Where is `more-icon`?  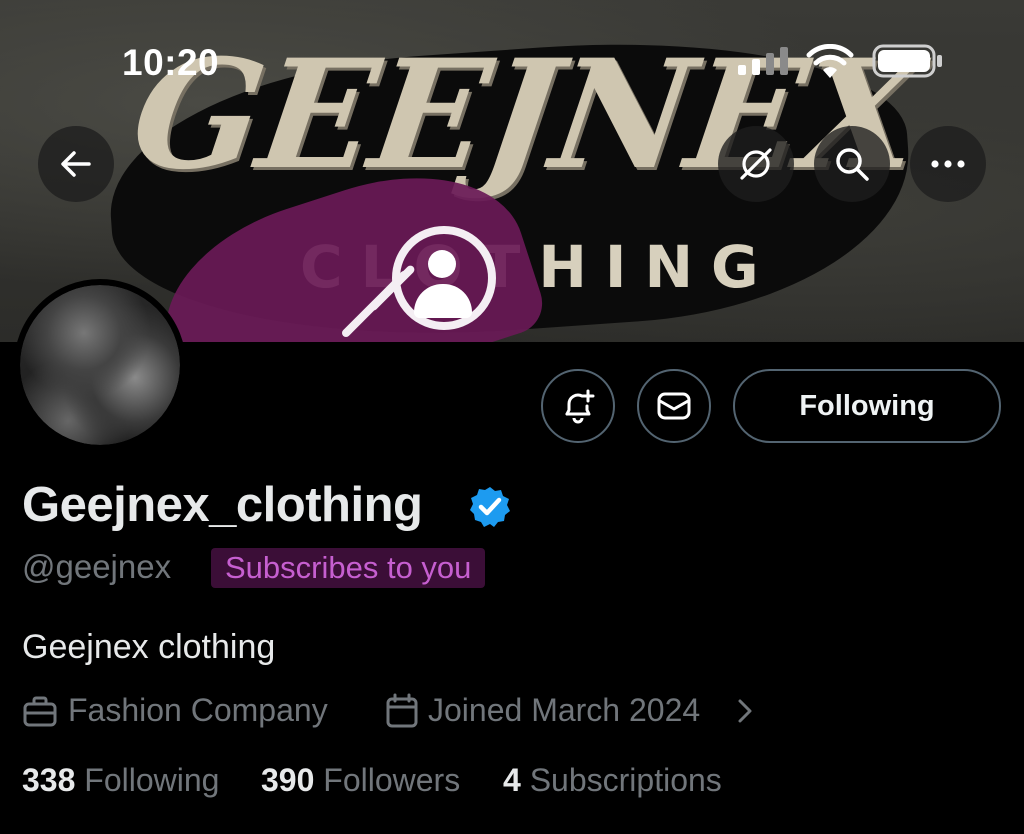 more-icon is located at coordinates (948, 164).